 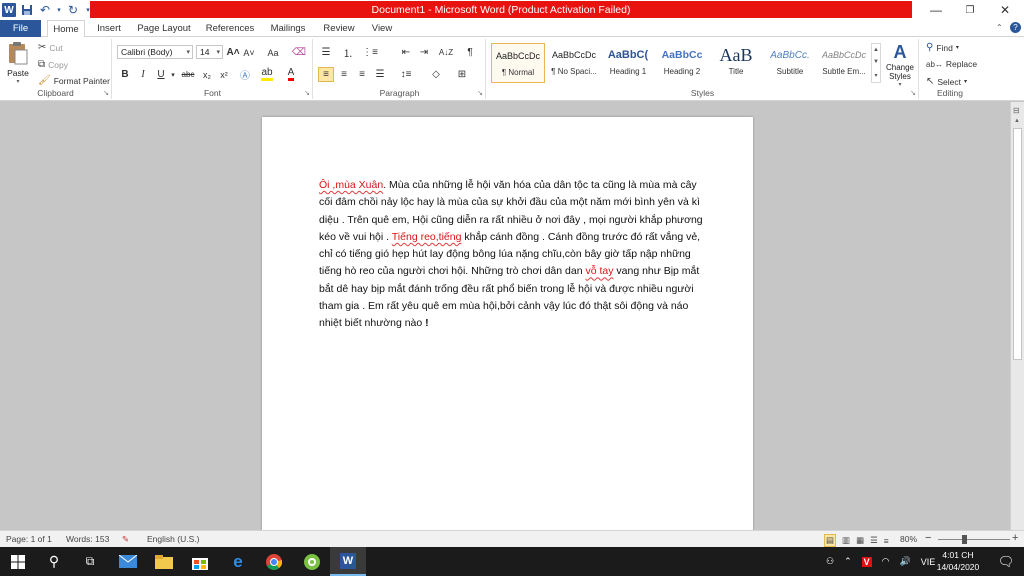 I want to click on undo-dropdown-icon: ▾, so click(x=59, y=10).